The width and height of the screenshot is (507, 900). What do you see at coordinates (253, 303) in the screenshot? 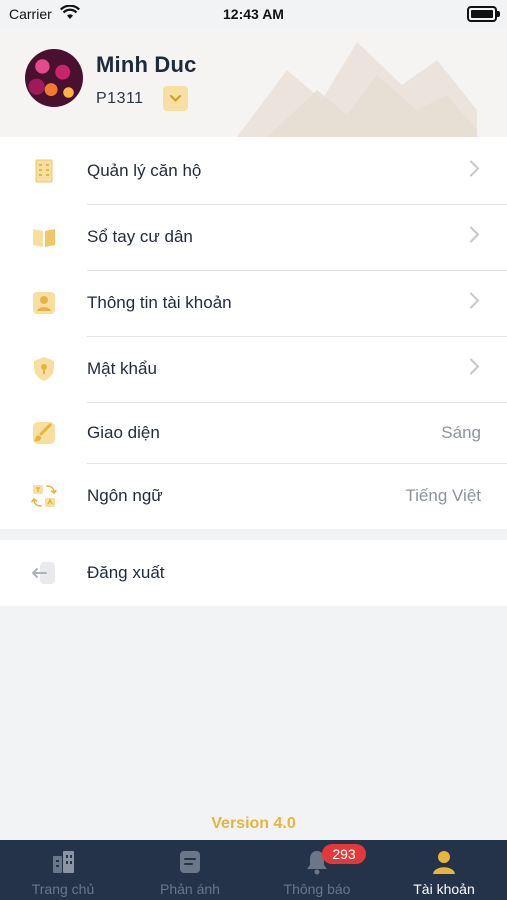
I see `menu-item-account-info: Thông tin tài khoản` at bounding box center [253, 303].